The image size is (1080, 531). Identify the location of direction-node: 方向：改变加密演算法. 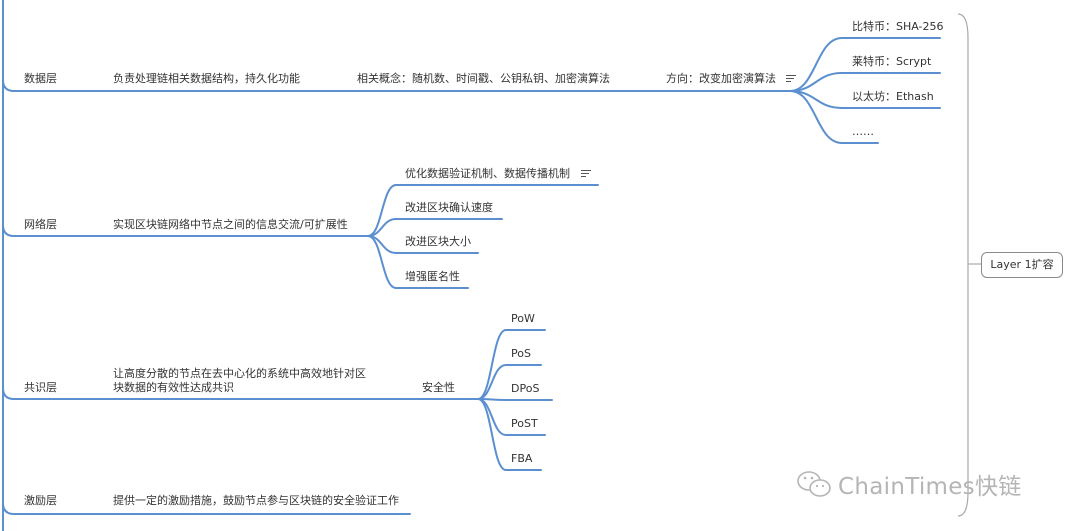
(721, 78).